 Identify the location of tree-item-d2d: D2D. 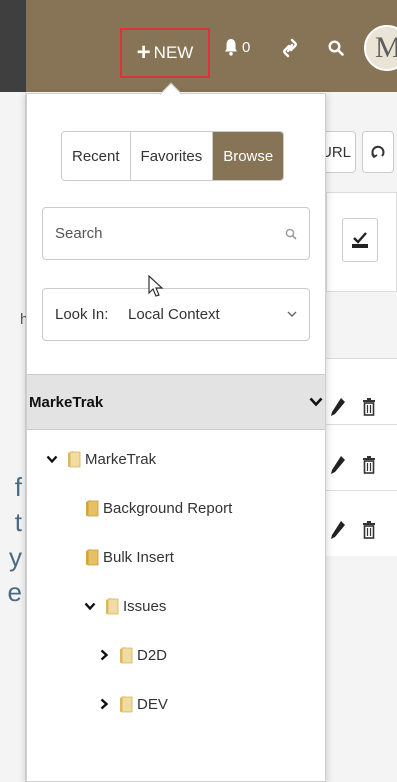
(132, 655).